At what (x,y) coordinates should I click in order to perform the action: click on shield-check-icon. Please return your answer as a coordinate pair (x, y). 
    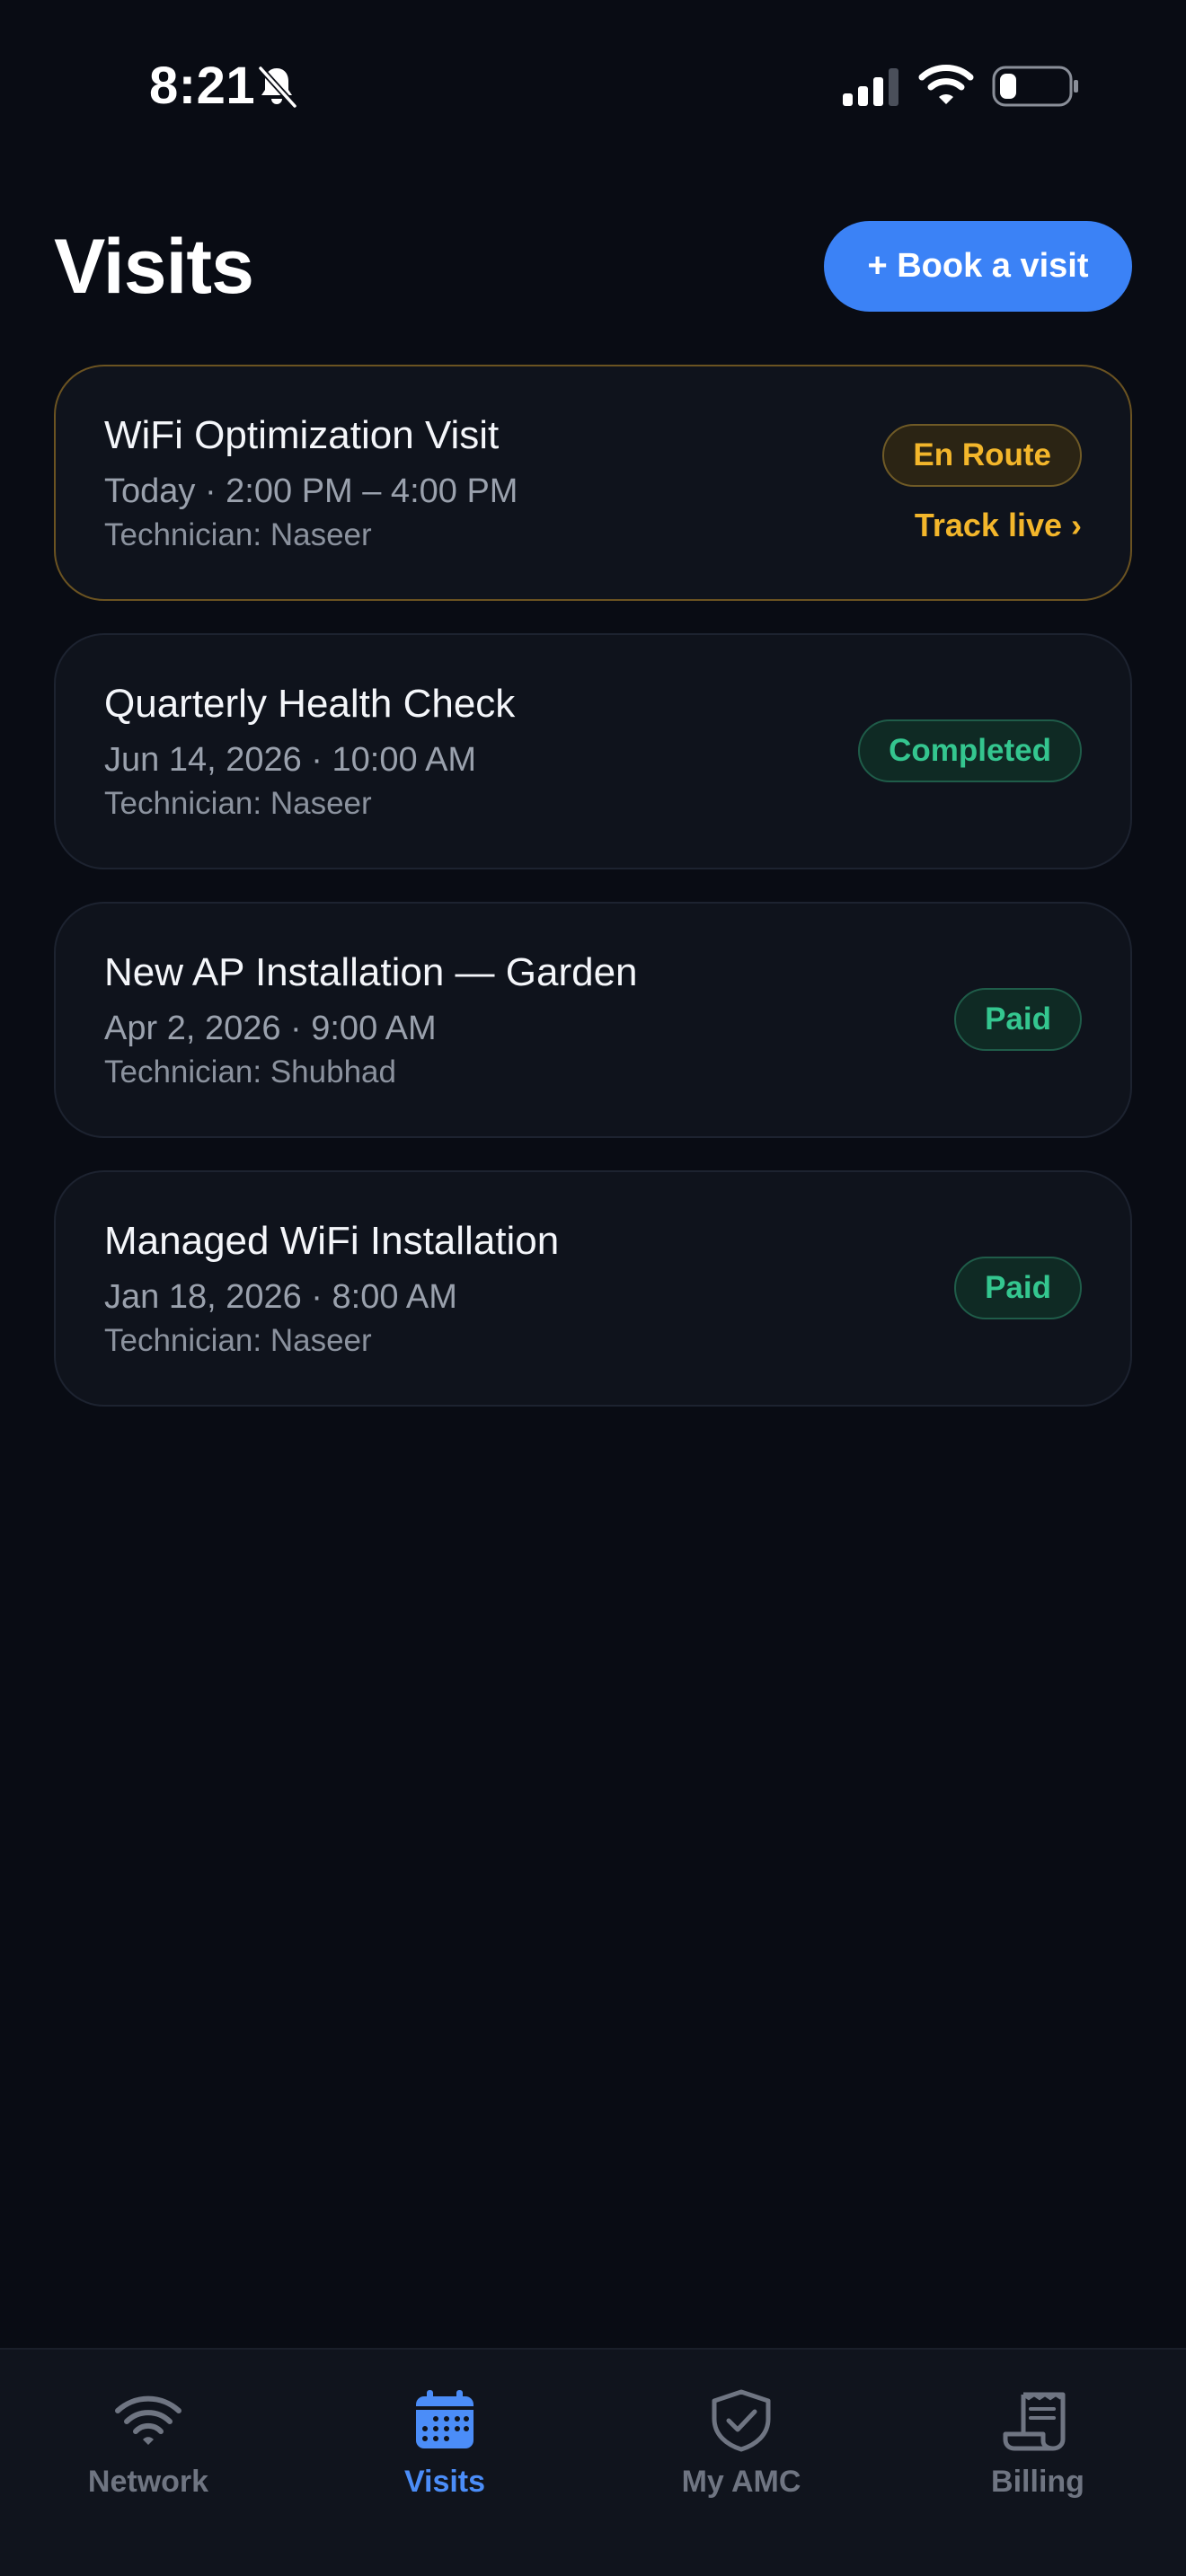
    Looking at the image, I should click on (741, 2420).